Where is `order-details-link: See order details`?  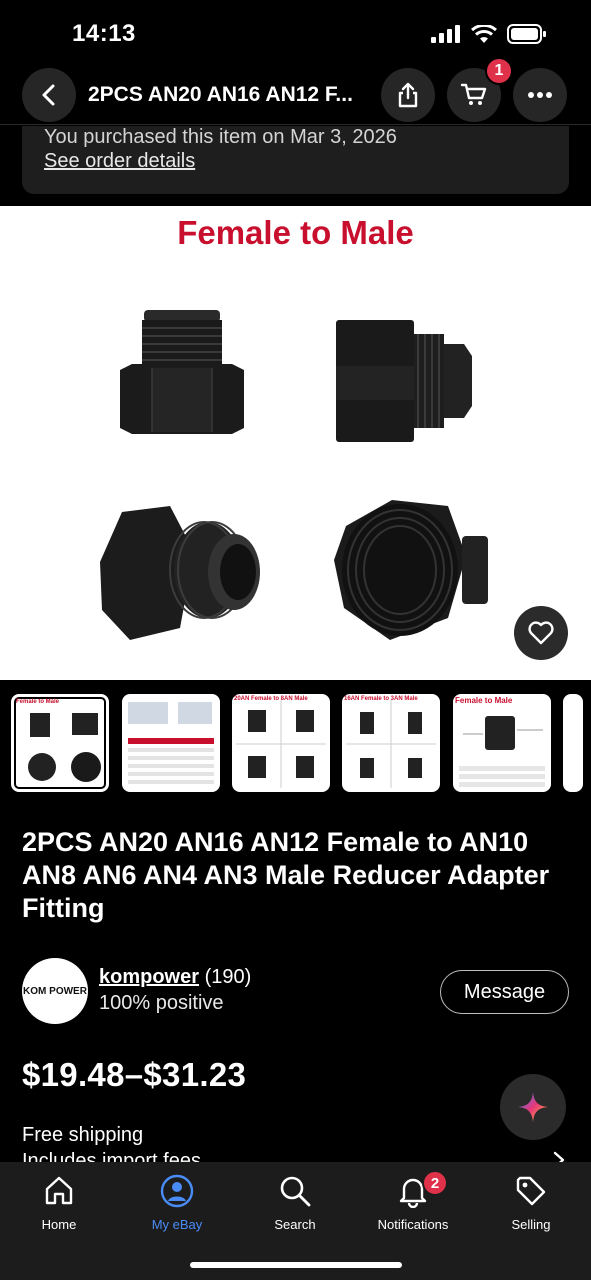 order-details-link: See order details is located at coordinates (119, 161).